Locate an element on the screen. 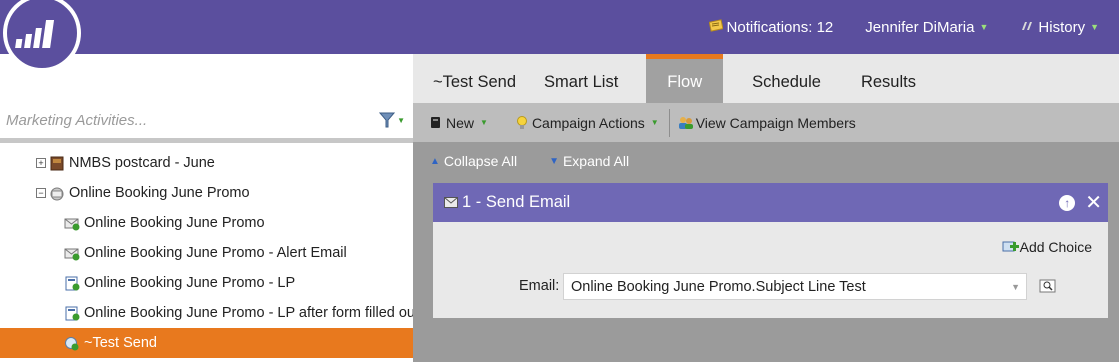  view-campaign-members-button: View Campaign Members is located at coordinates (767, 123).